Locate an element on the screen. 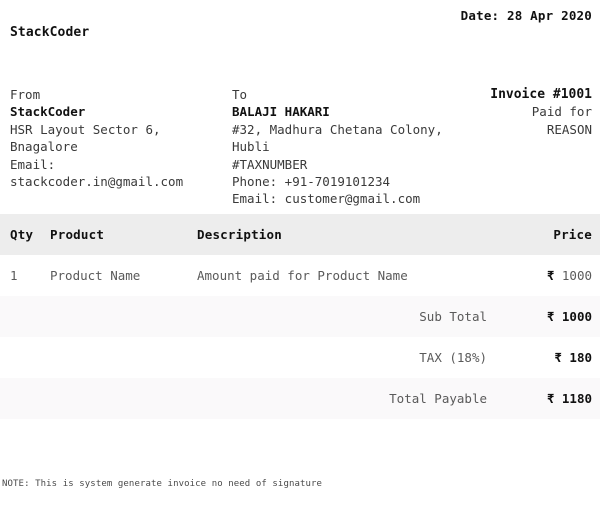 Image resolution: width=600 pixels, height=506 pixels. invoice-number: Invoice #1001 is located at coordinates (541, 94).